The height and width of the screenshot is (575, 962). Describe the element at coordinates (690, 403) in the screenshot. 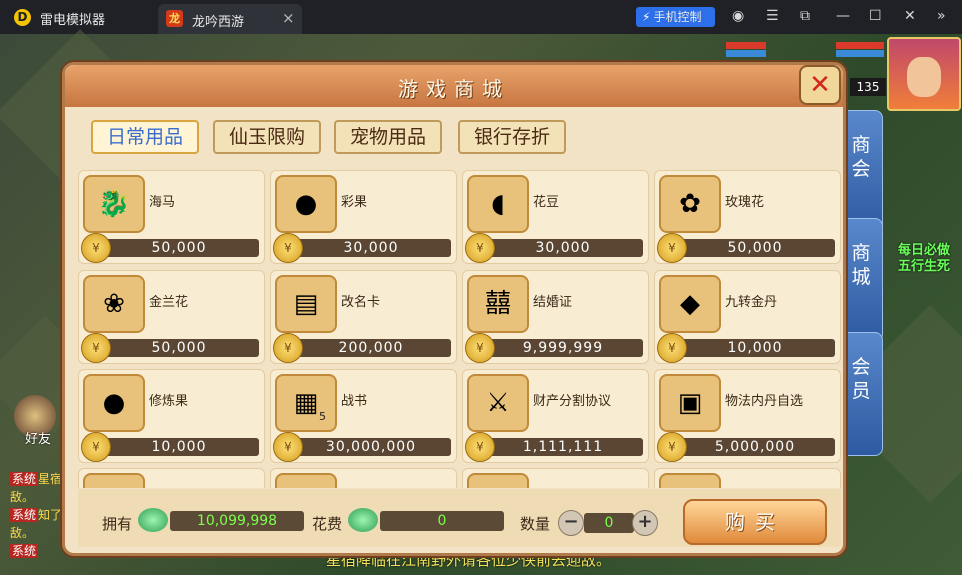

I see `treasure-chest-icon: ▣` at that location.